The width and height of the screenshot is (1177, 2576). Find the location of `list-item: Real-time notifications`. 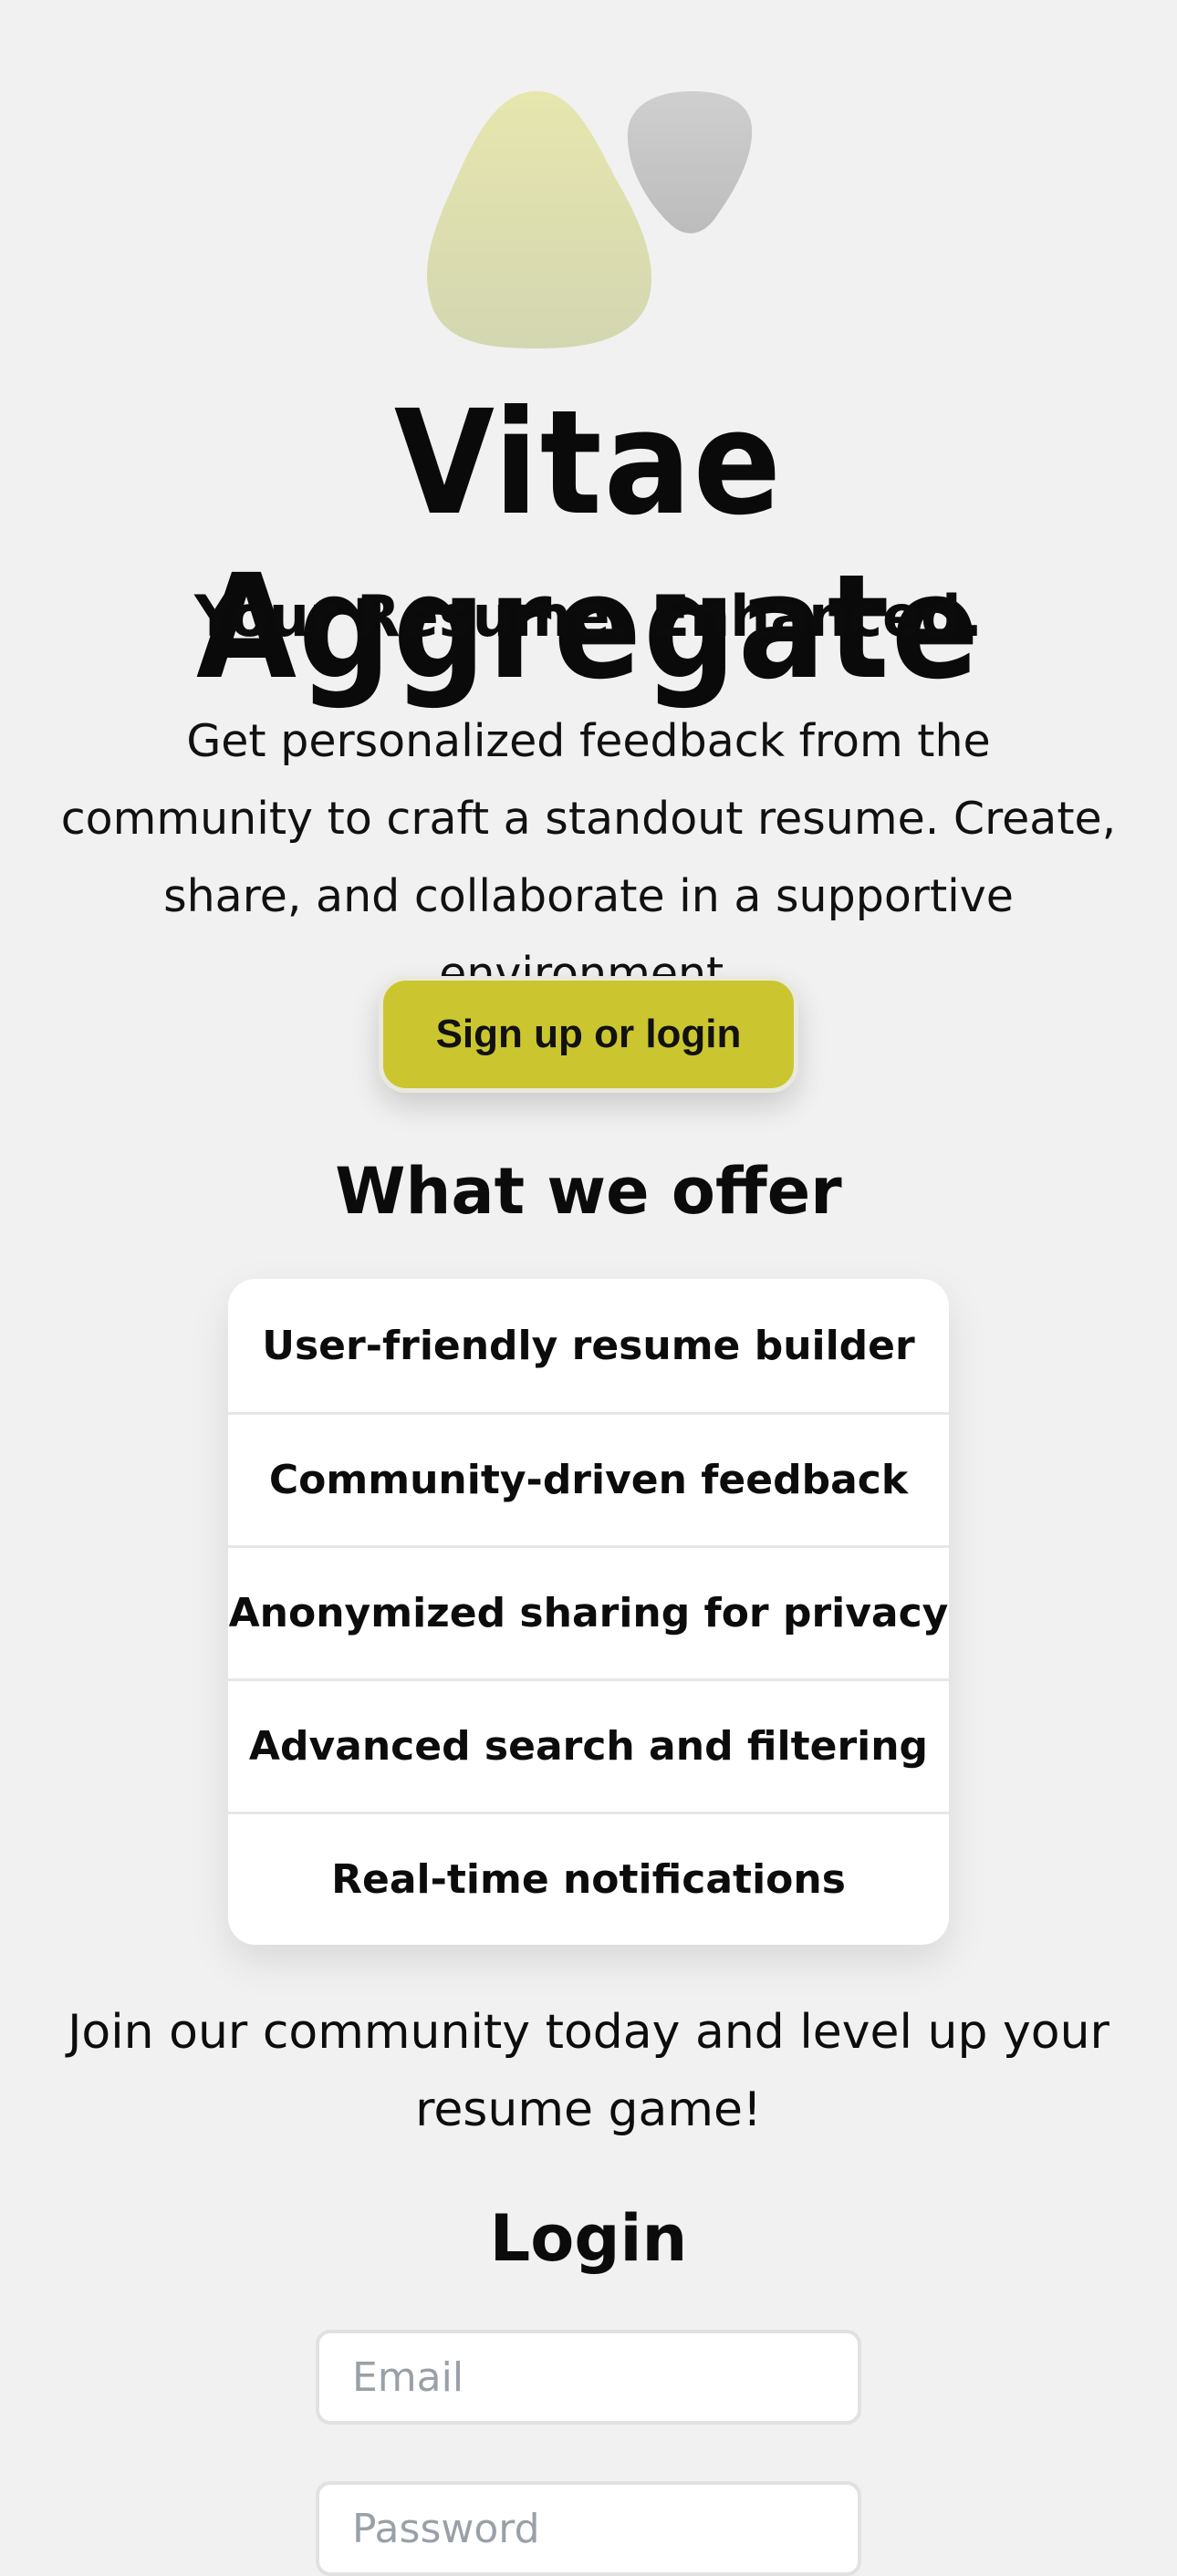

list-item: Real-time notifications is located at coordinates (589, 1879).